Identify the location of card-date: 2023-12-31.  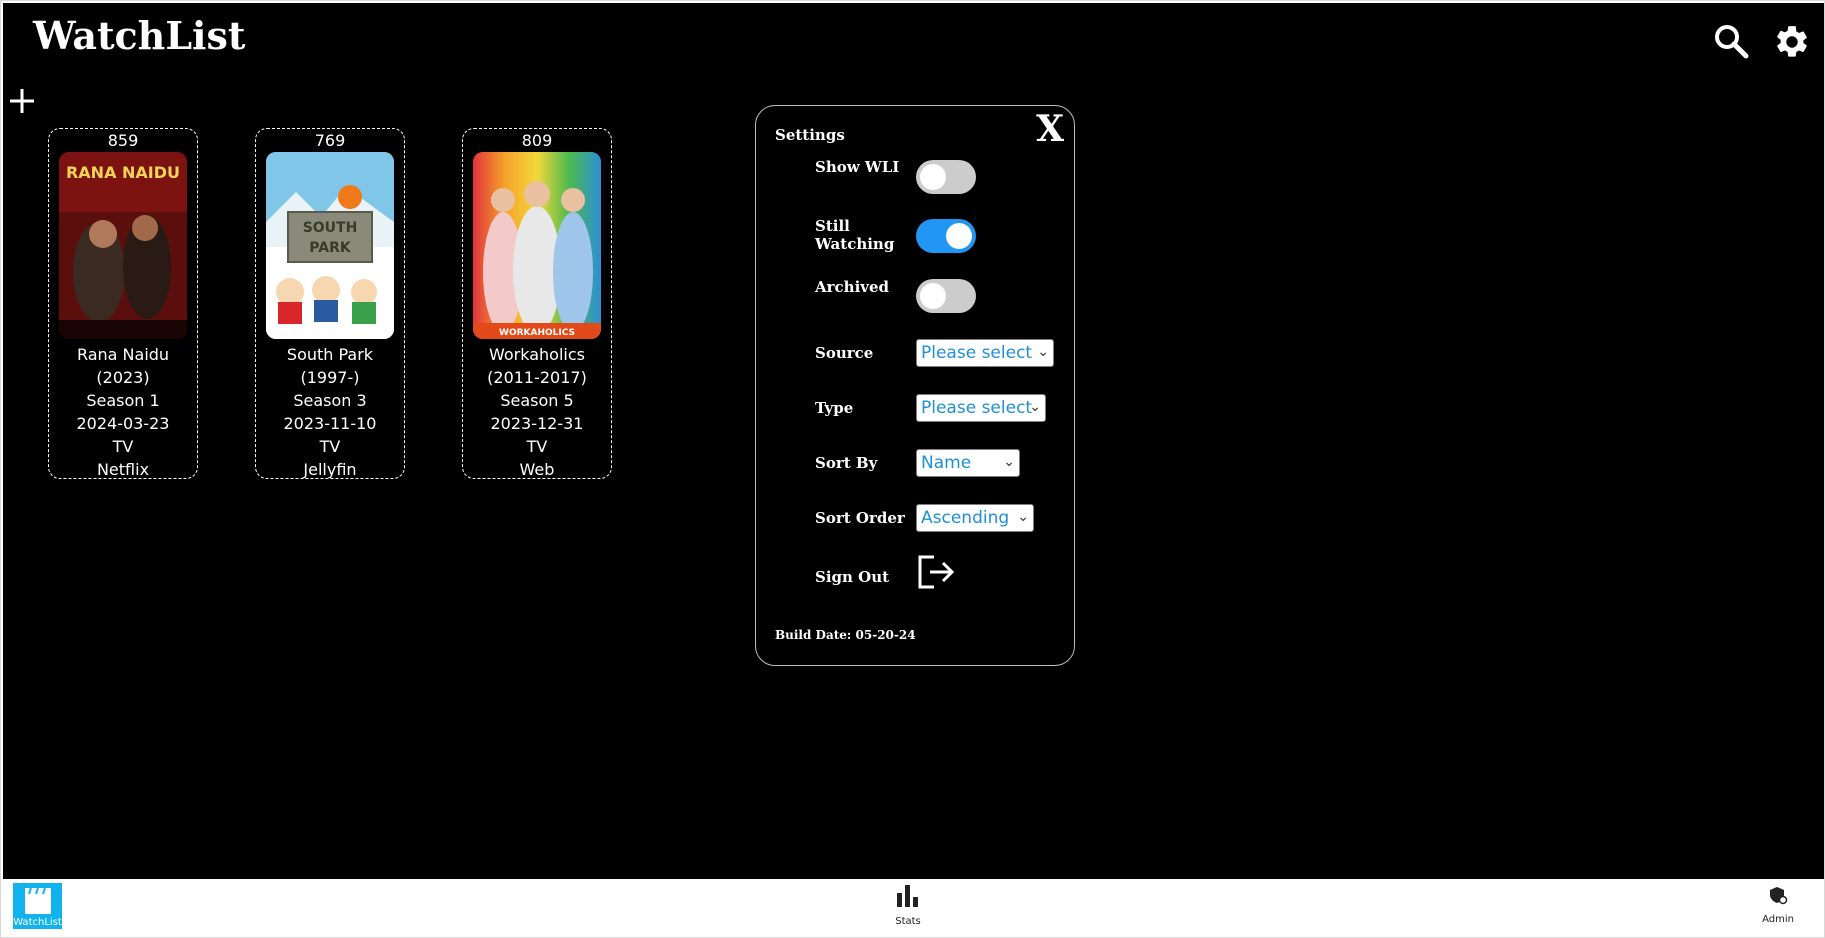
(537, 423).